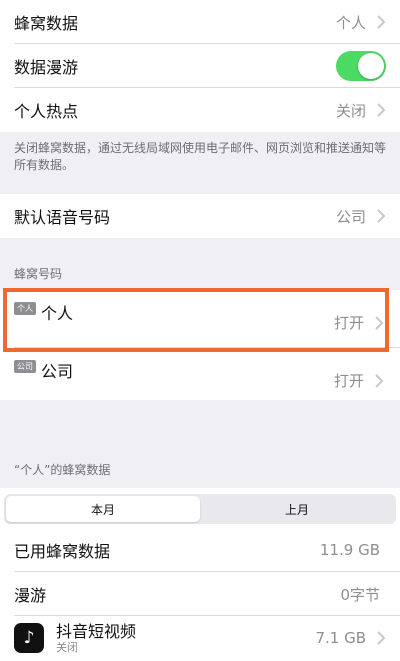 The height and width of the screenshot is (661, 400). What do you see at coordinates (62, 551) in the screenshot?
I see `used-data-label: 已用蜂窝数据` at bounding box center [62, 551].